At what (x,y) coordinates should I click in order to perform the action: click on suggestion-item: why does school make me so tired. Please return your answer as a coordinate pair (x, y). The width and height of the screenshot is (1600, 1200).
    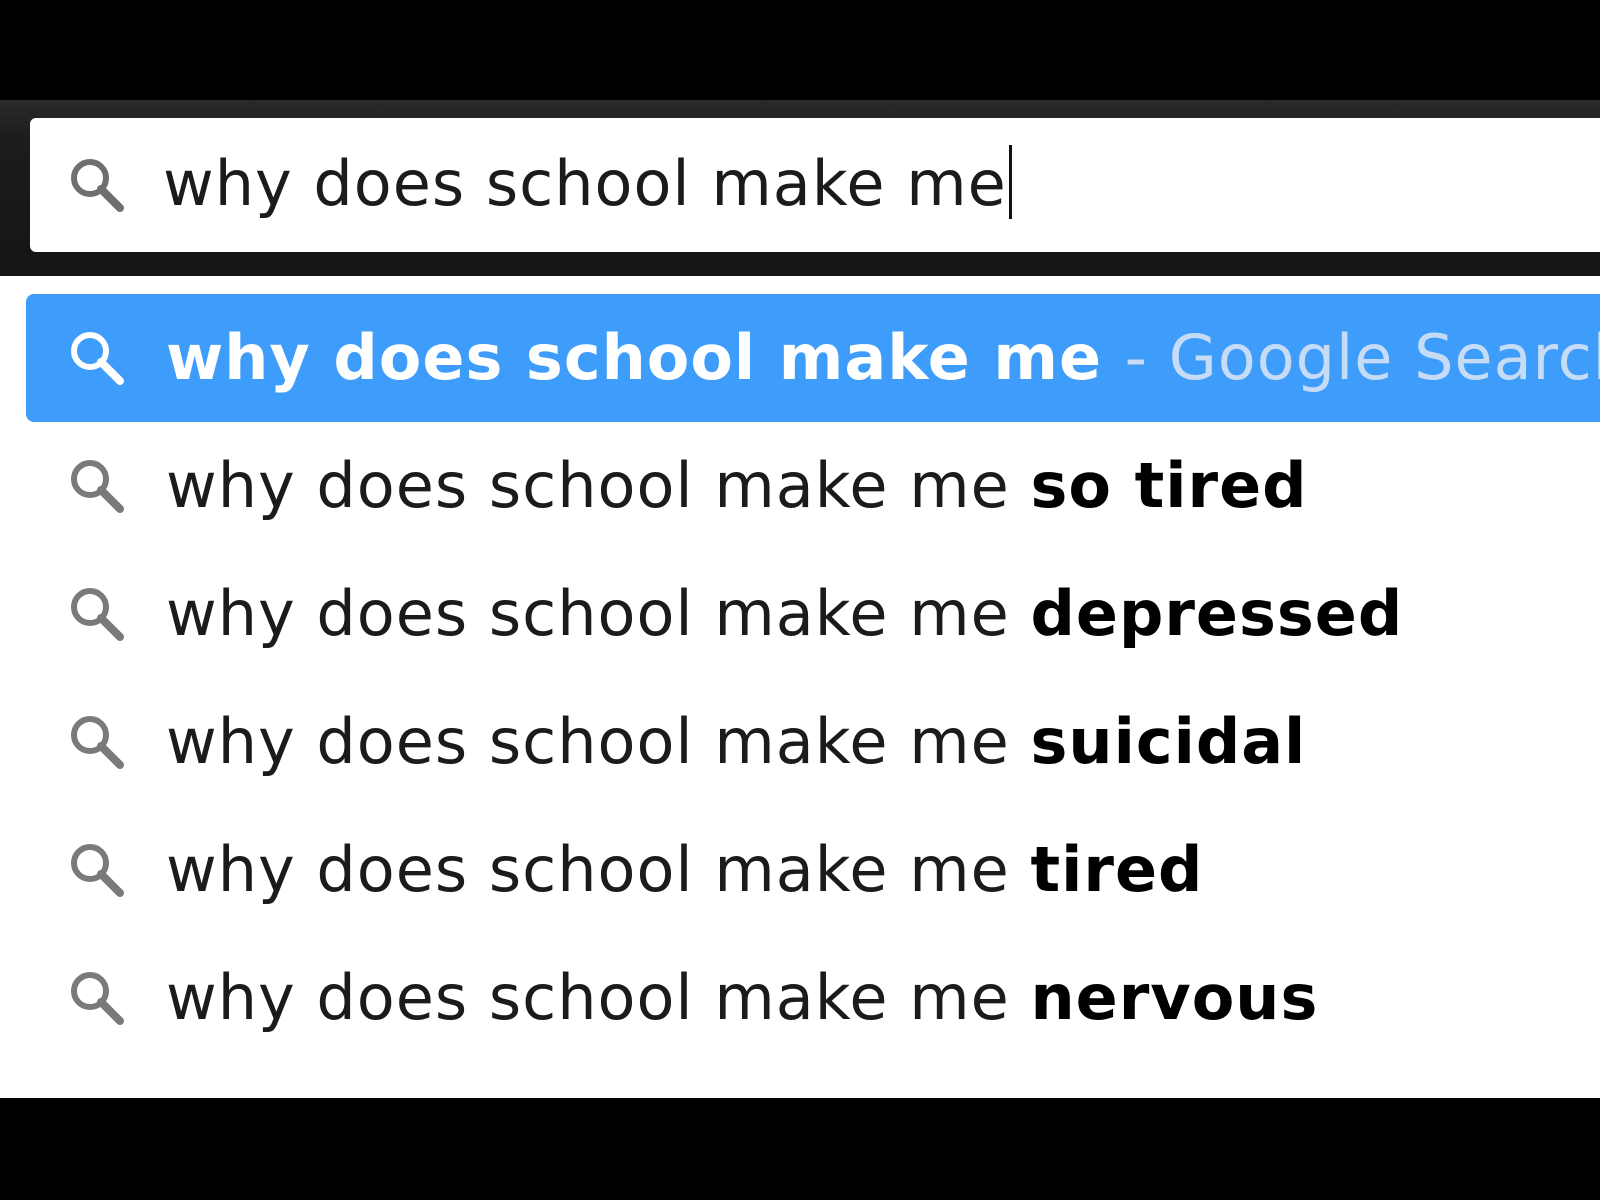
    Looking at the image, I should click on (813, 486).